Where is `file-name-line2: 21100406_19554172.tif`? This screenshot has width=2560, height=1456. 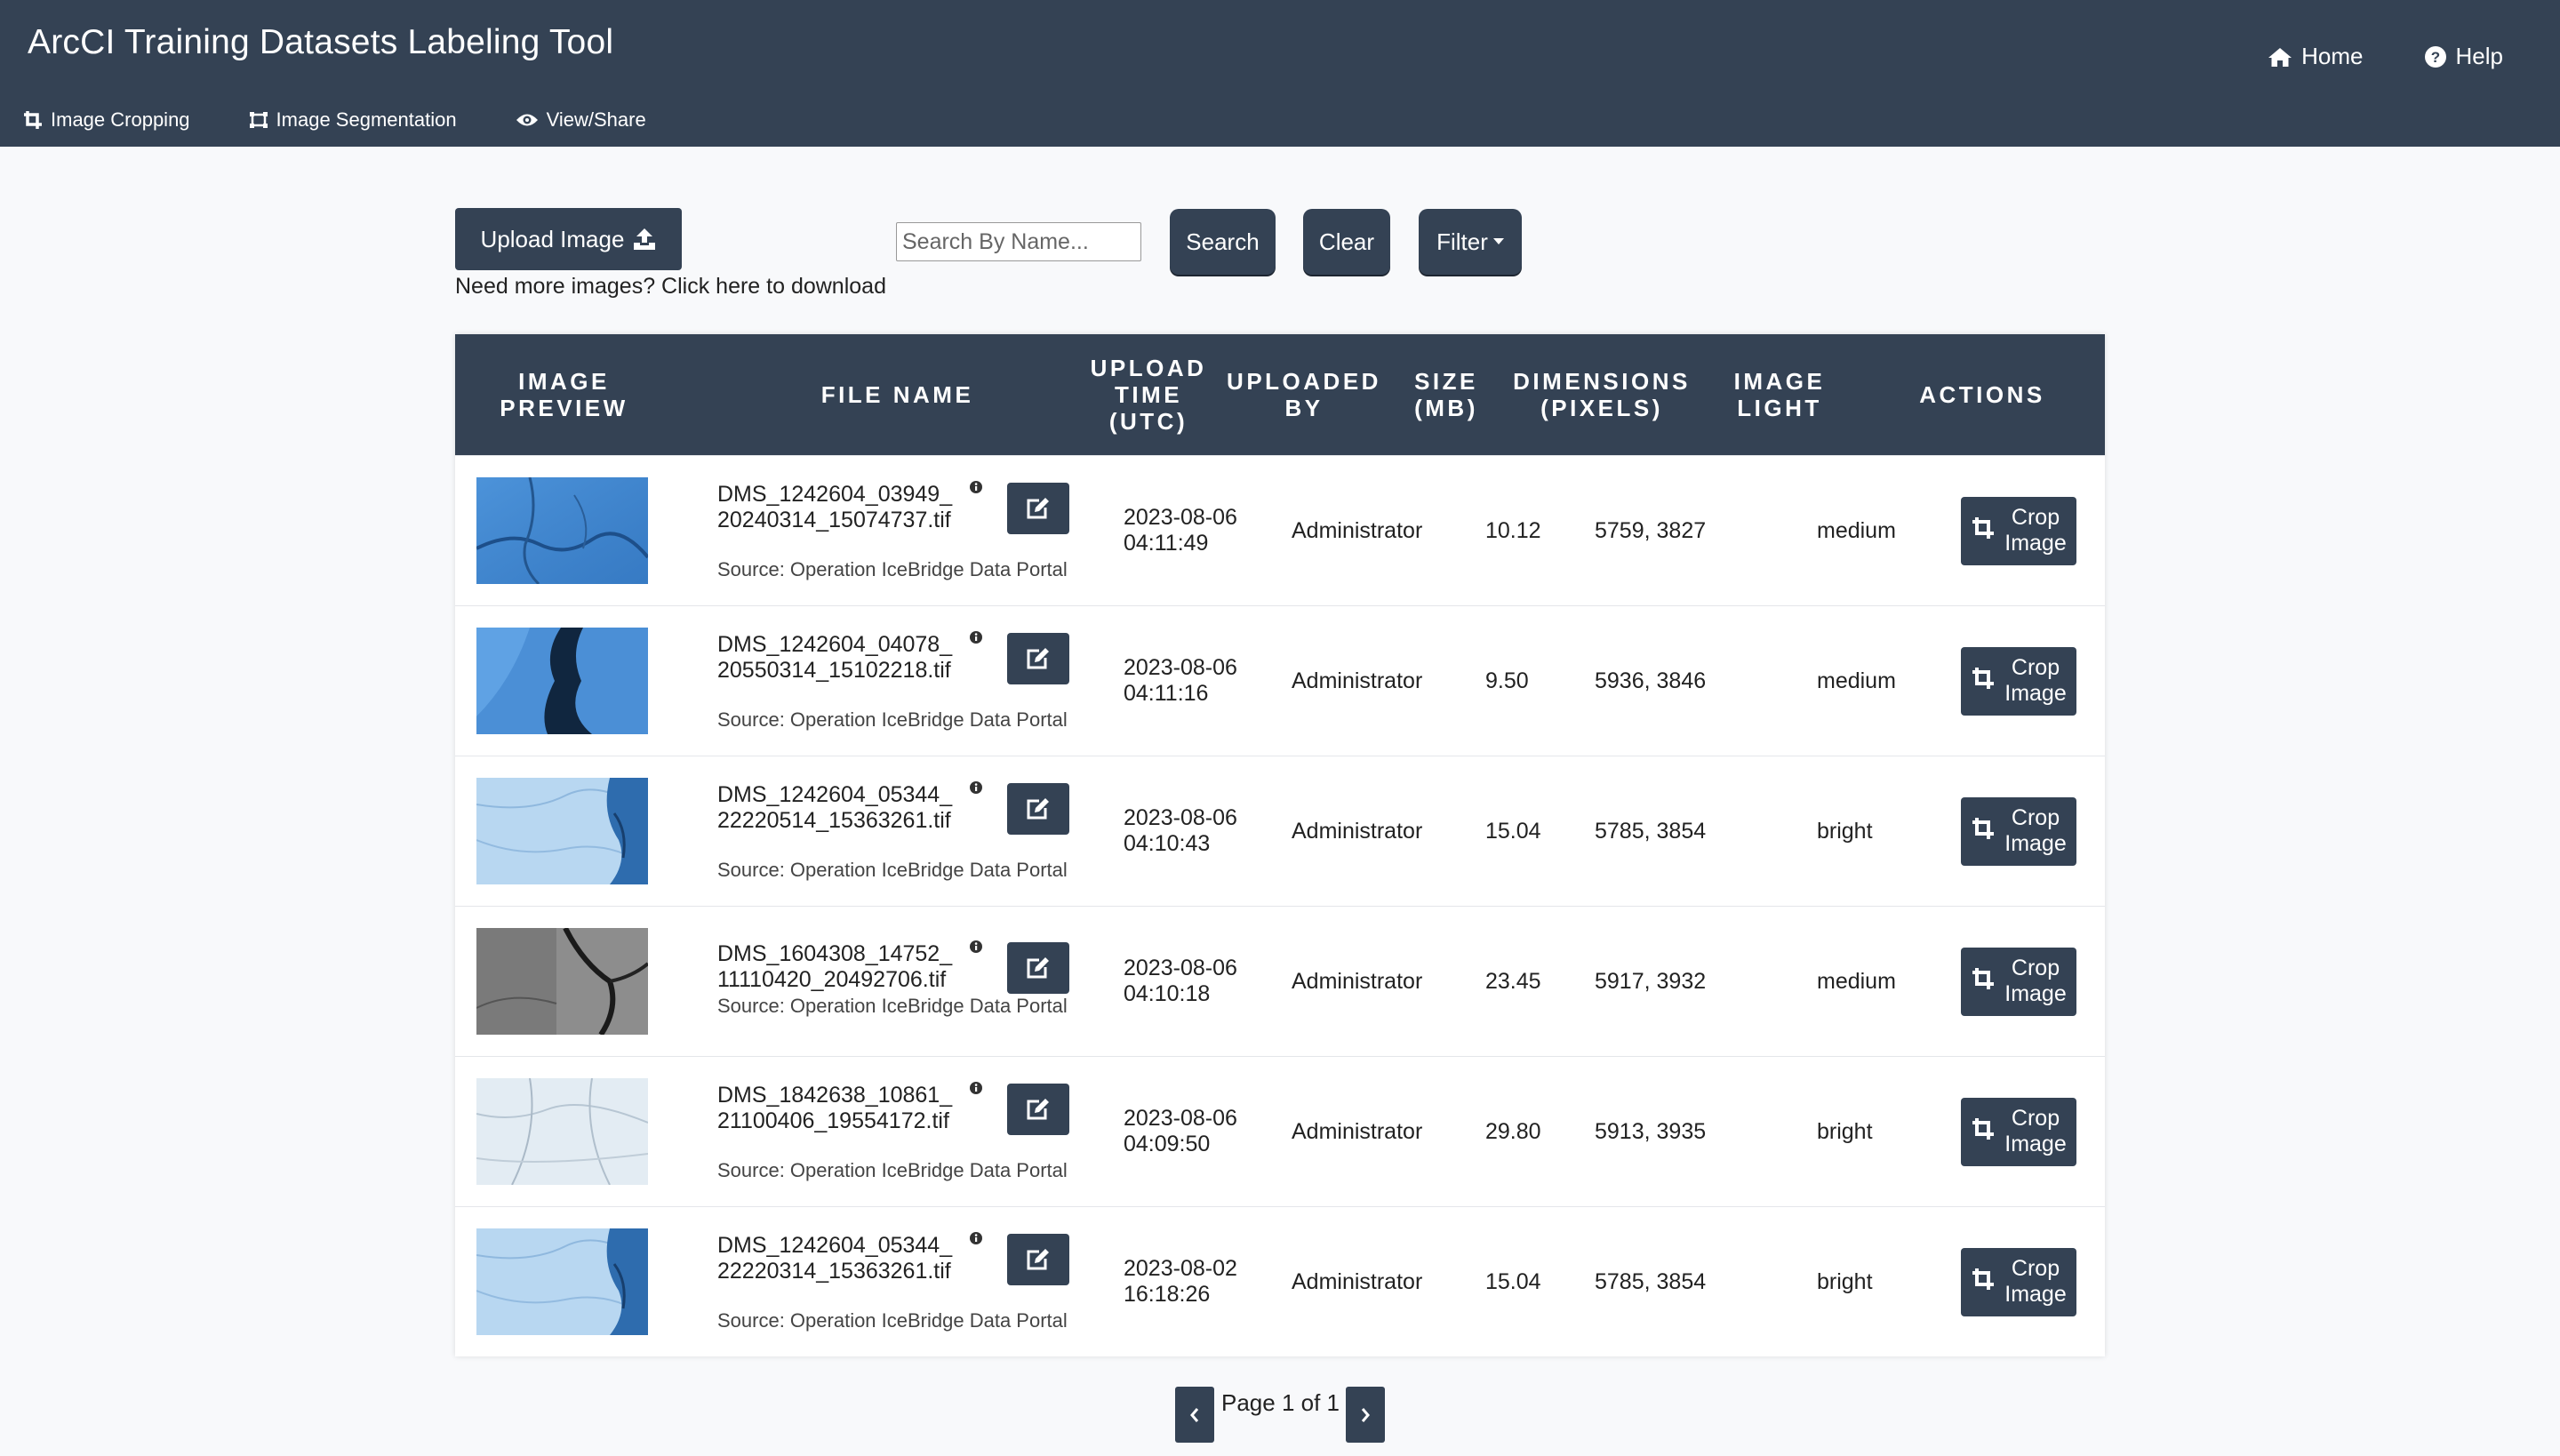 file-name-line2: 21100406_19554172.tif is located at coordinates (833, 1120).